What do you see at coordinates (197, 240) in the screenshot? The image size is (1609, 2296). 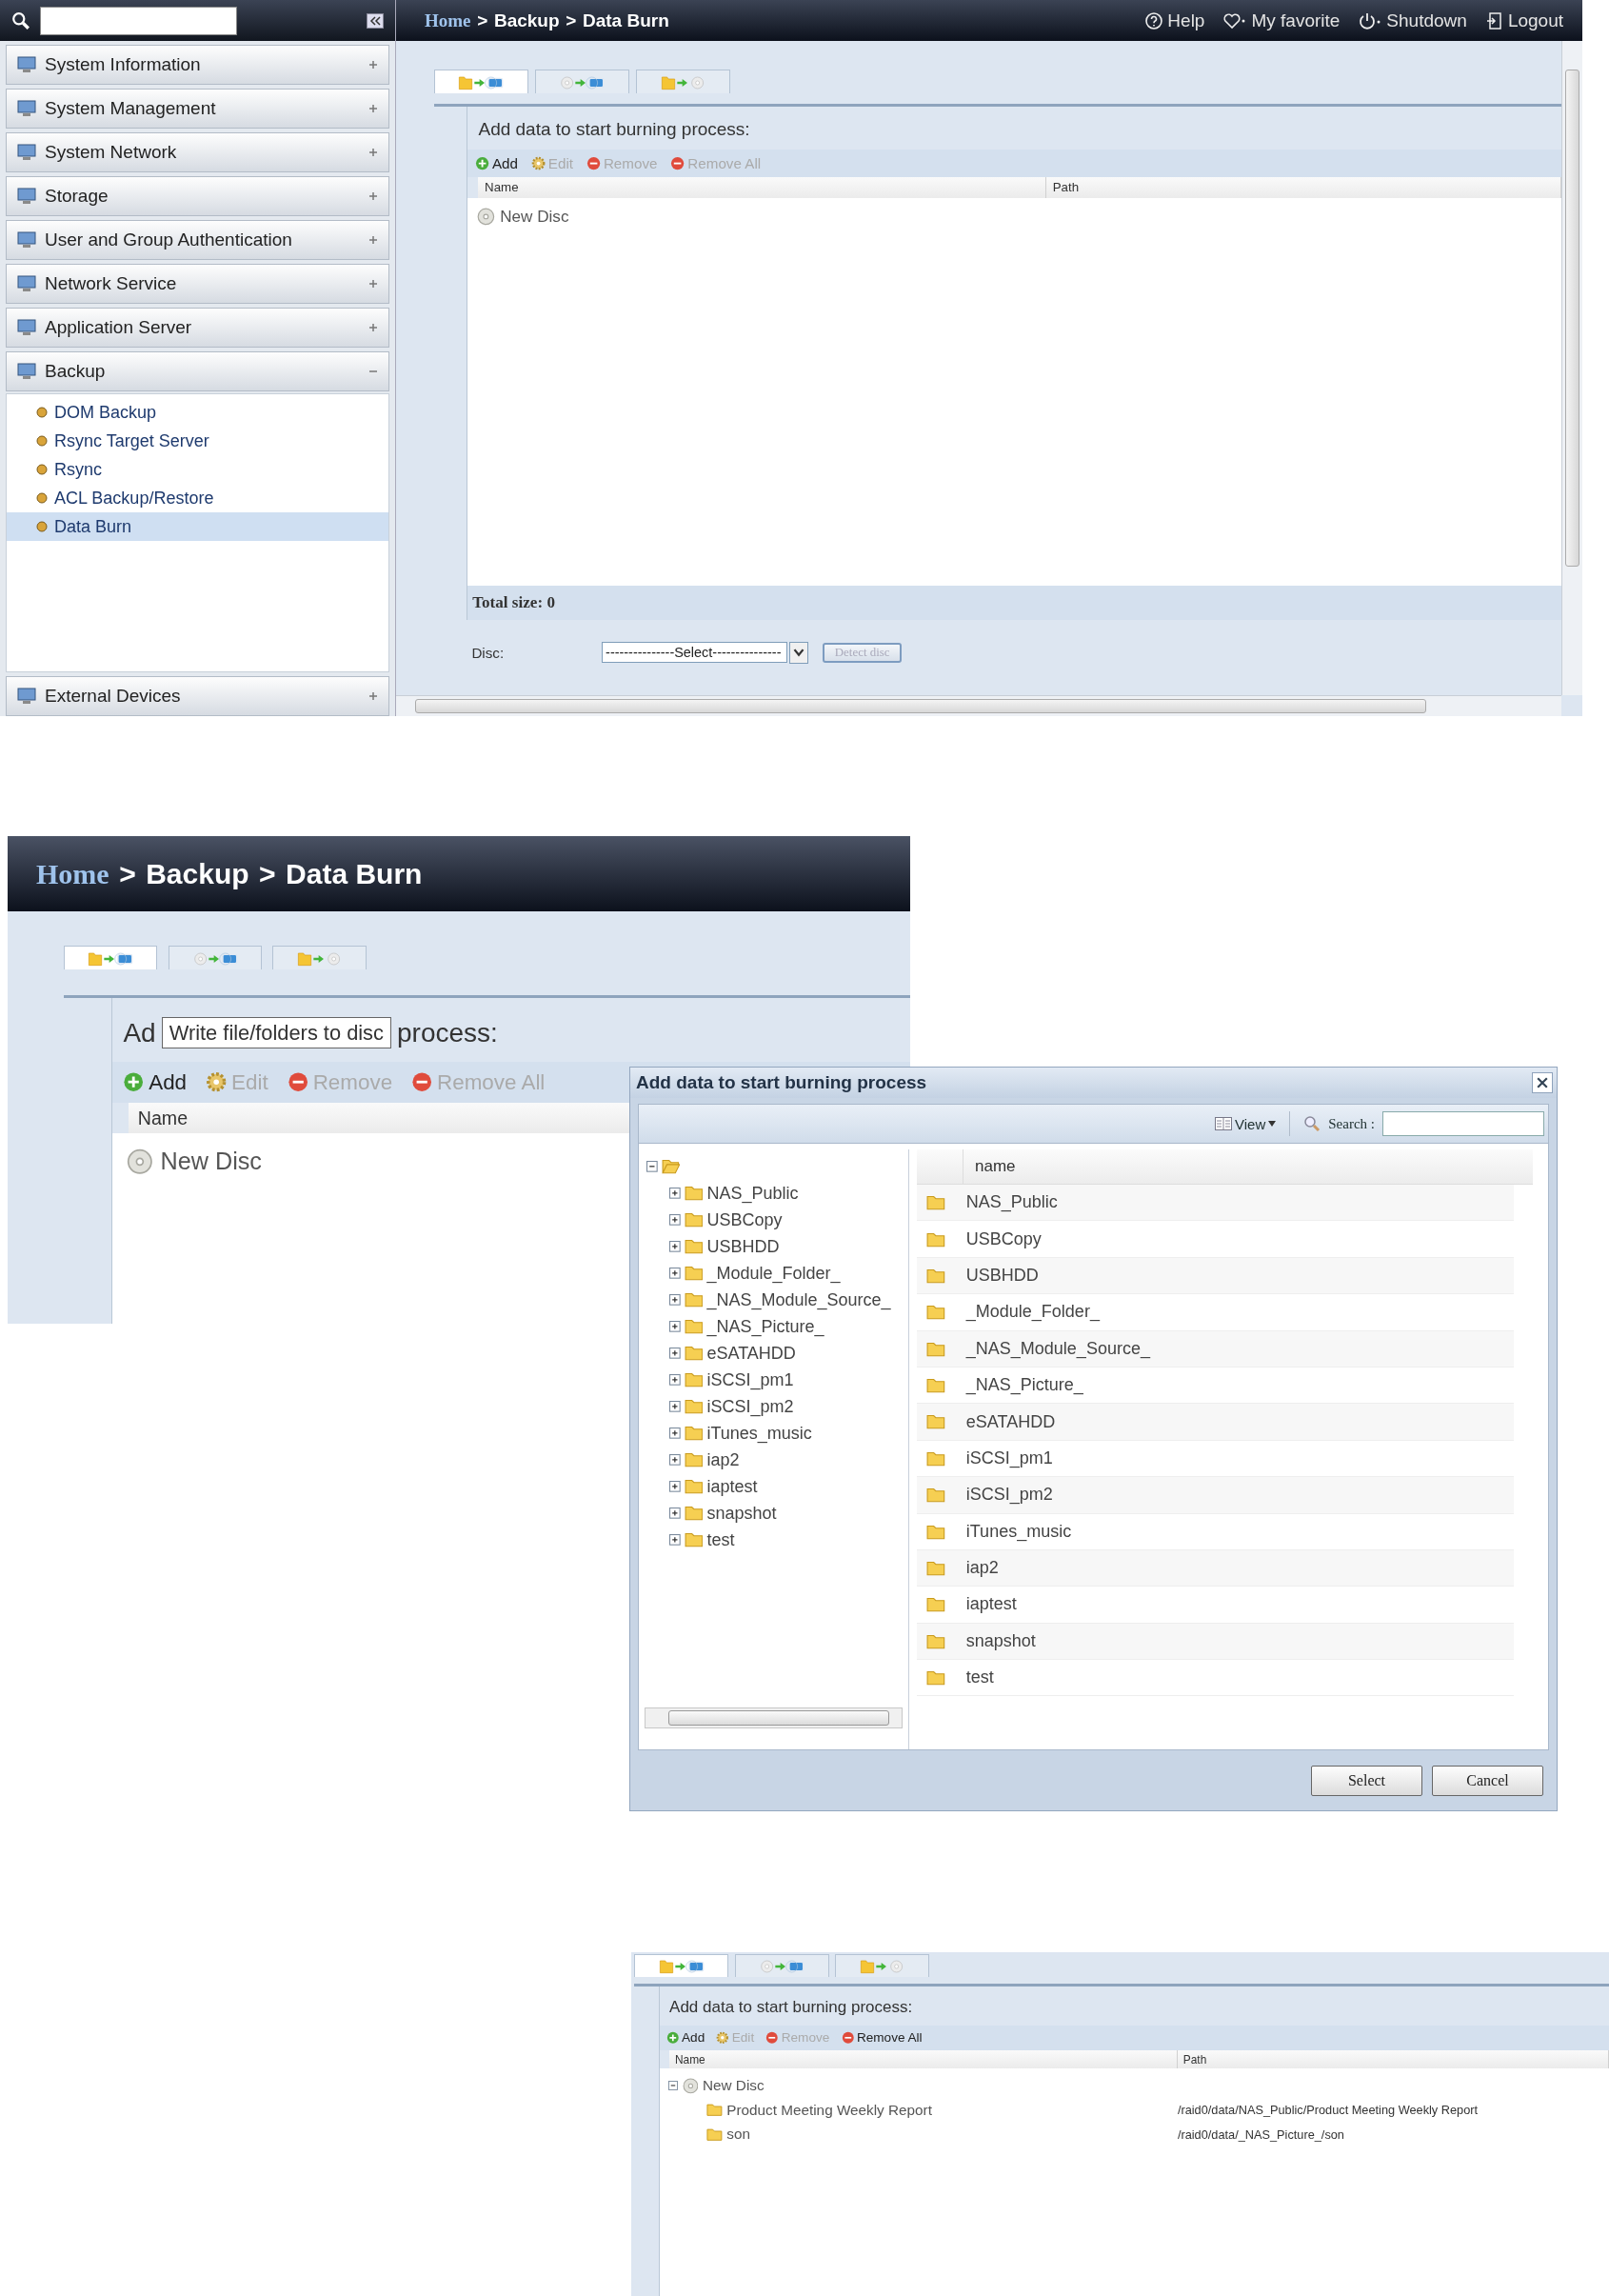 I see `sidebar-group: User and Group Authentication` at bounding box center [197, 240].